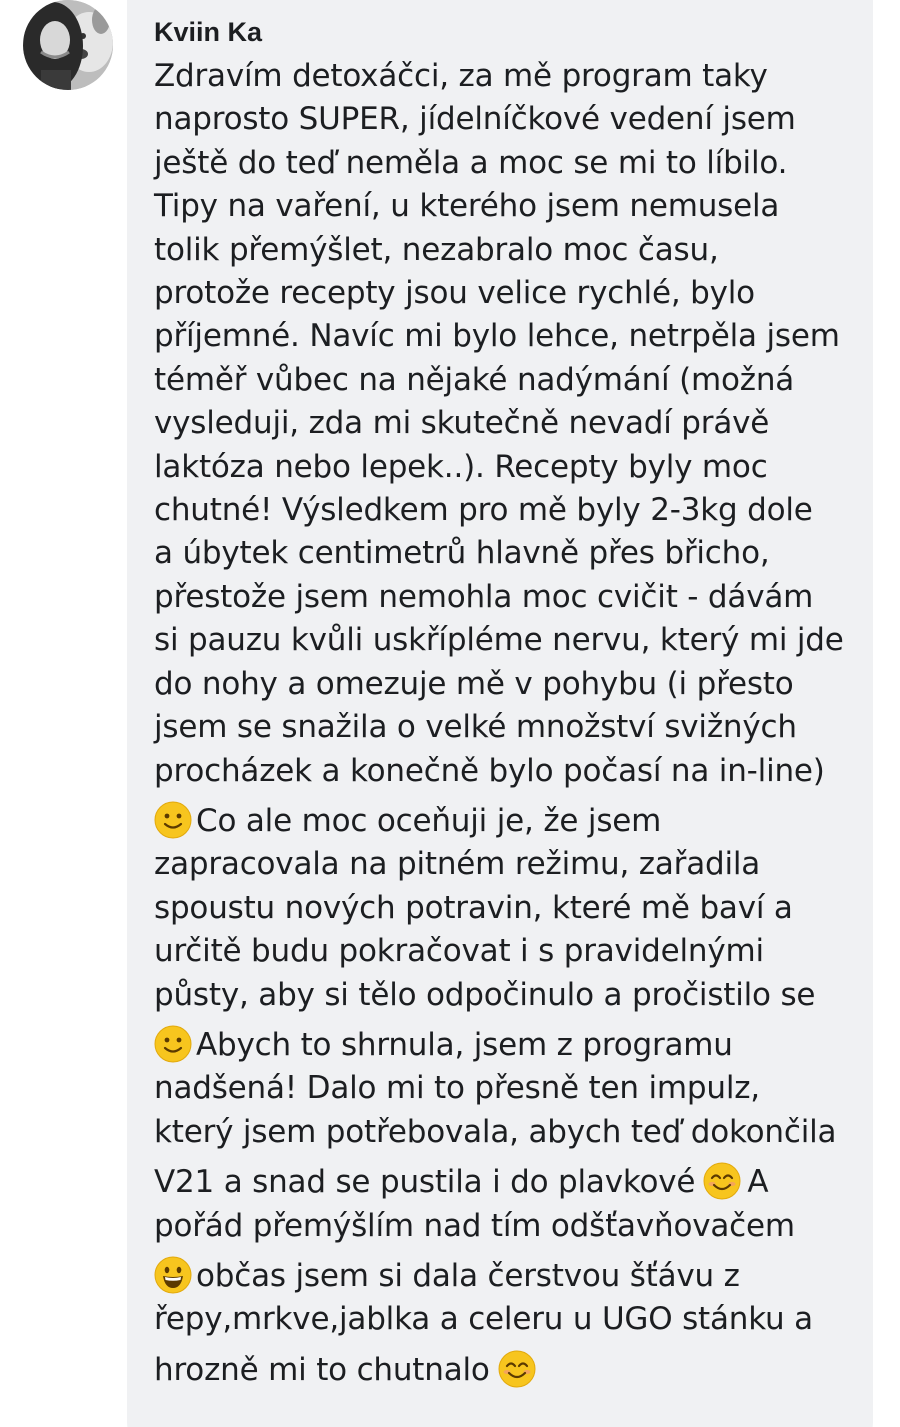  I want to click on grinning-emoji-icon, so click(173, 1275).